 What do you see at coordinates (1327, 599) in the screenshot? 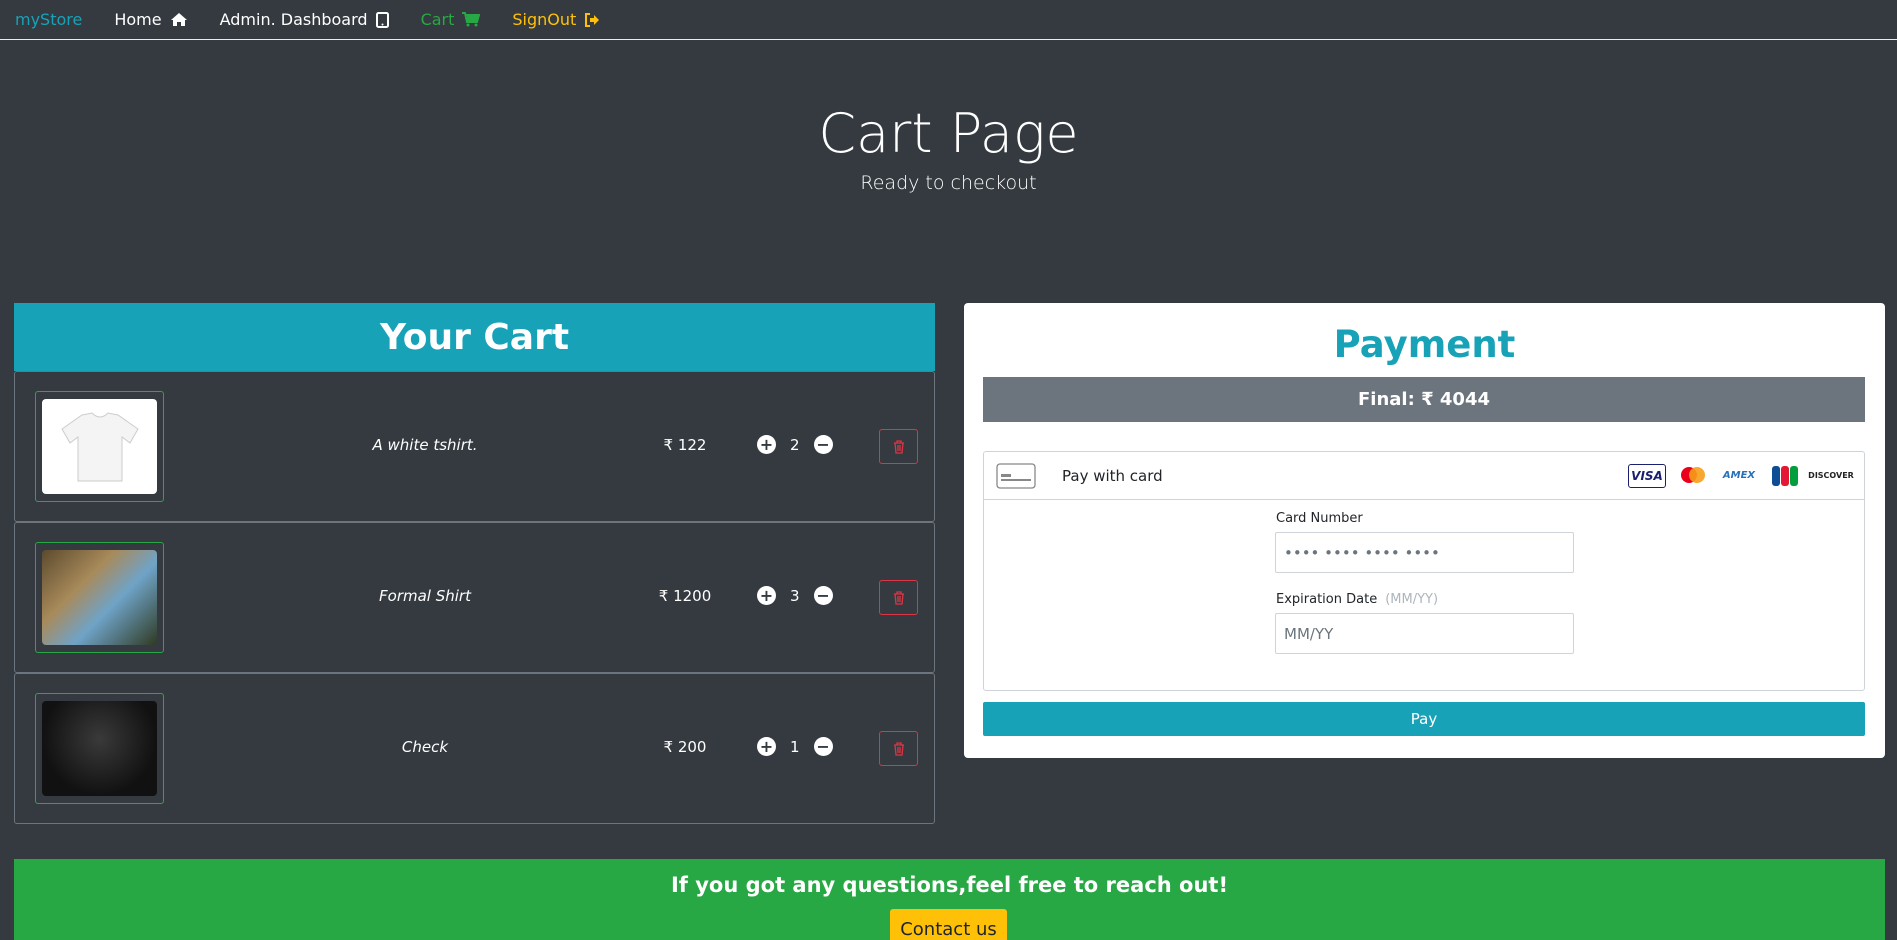
I see `expiration-label-text: Expiration Date` at bounding box center [1327, 599].